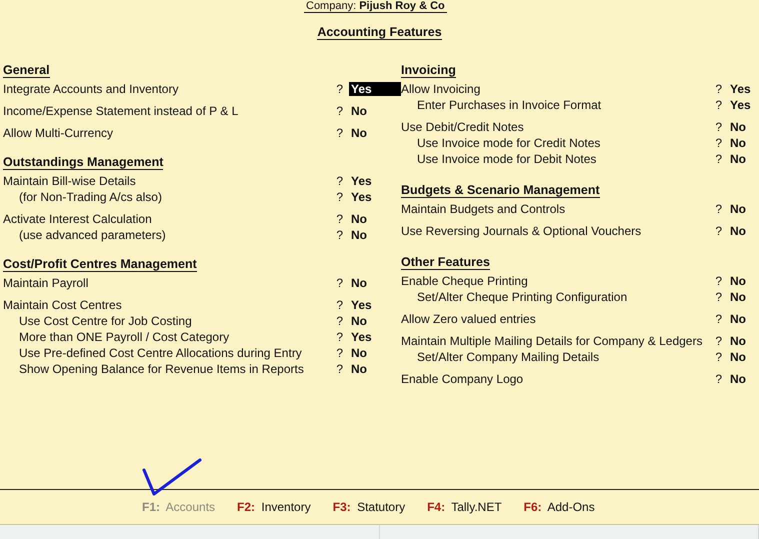 This screenshot has width=759, height=539. Describe the element at coordinates (464, 281) in the screenshot. I see `option-label: Enable Cheque Printing` at that location.